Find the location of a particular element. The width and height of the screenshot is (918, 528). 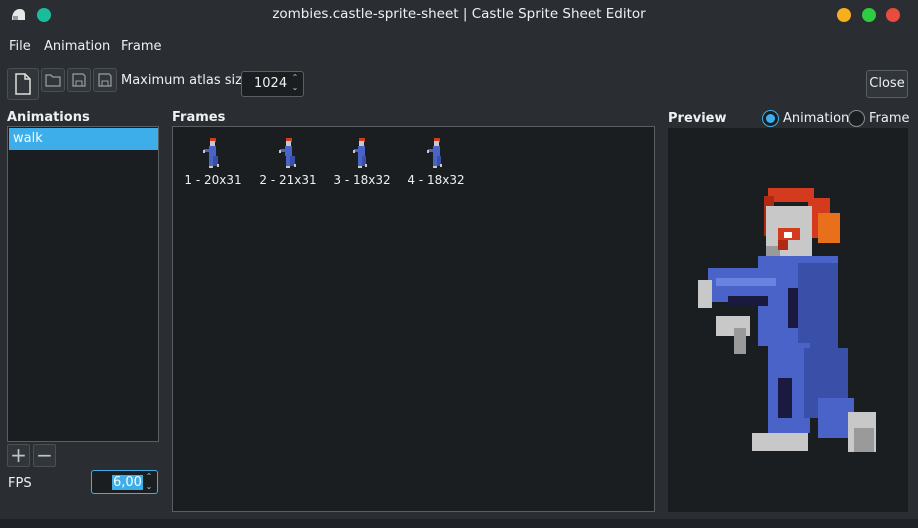

frame-item: 1 - 20x31 is located at coordinates (213, 162).